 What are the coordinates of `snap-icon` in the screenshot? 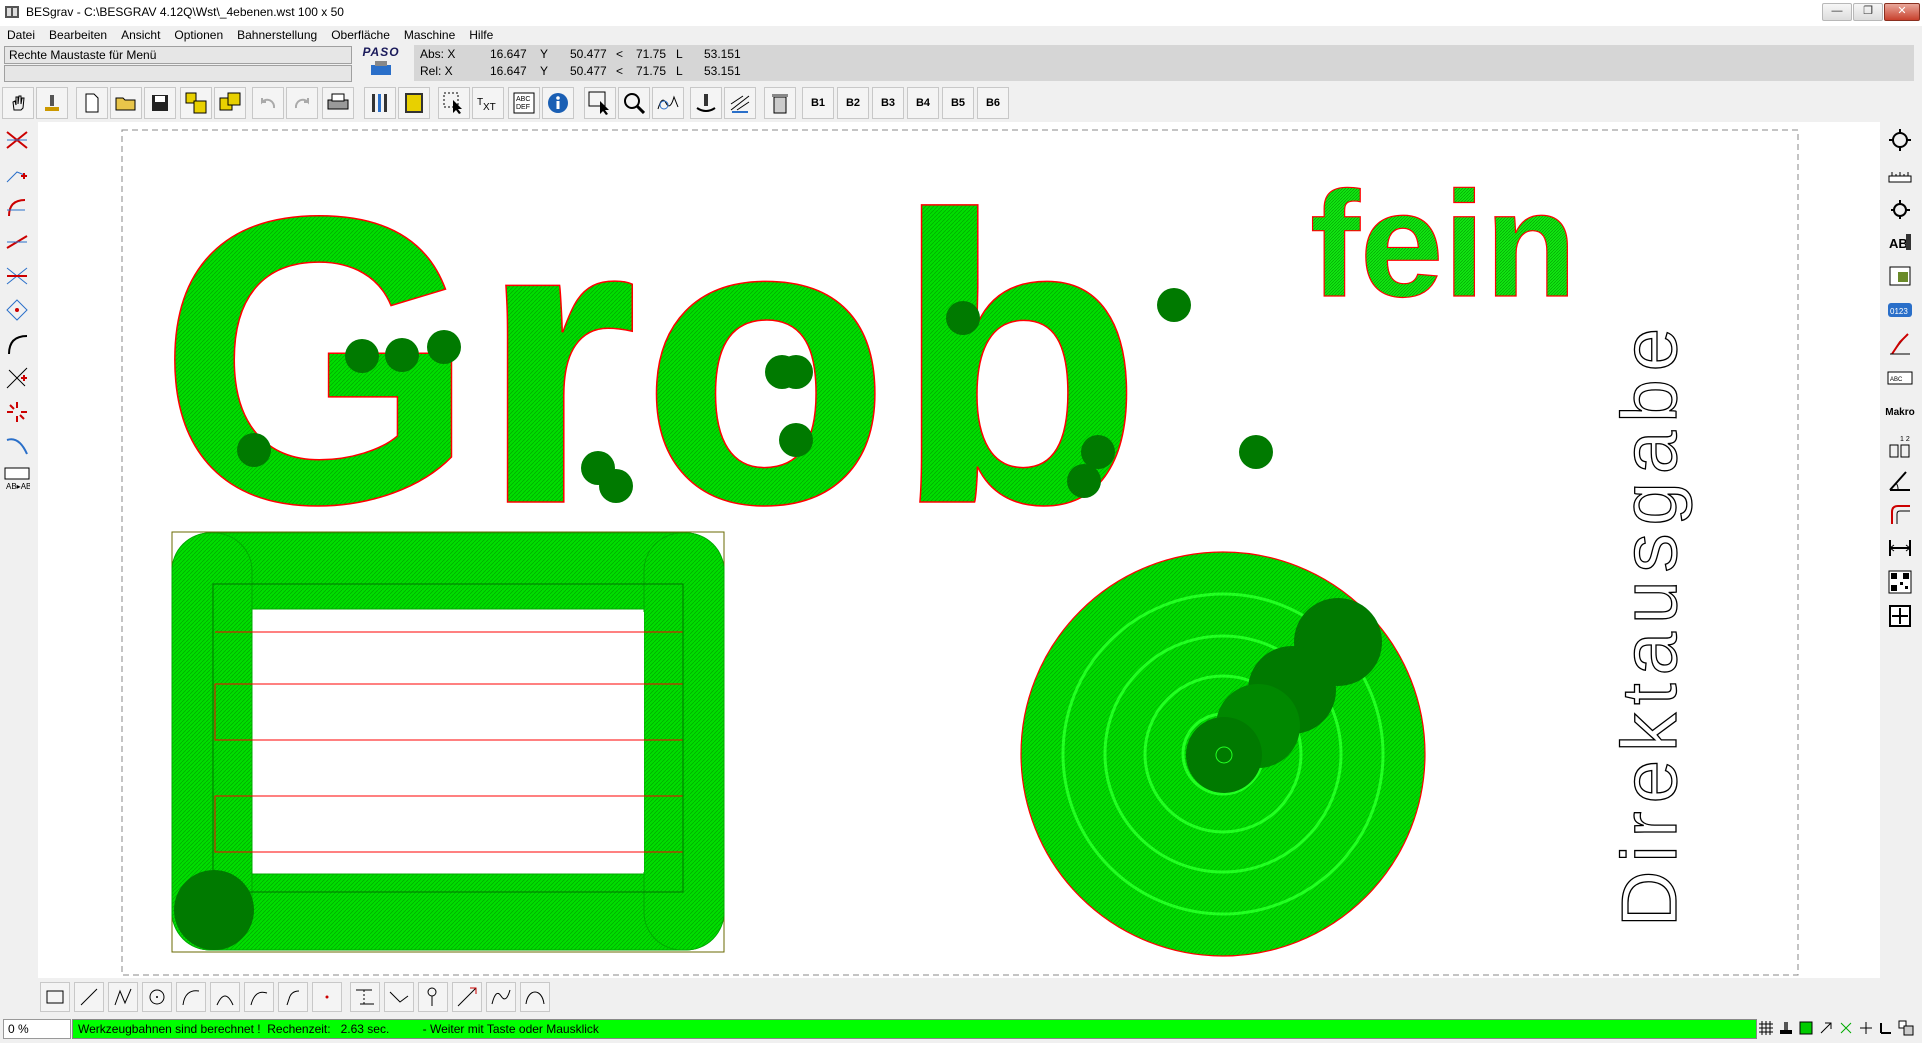 It's located at (1846, 1028).